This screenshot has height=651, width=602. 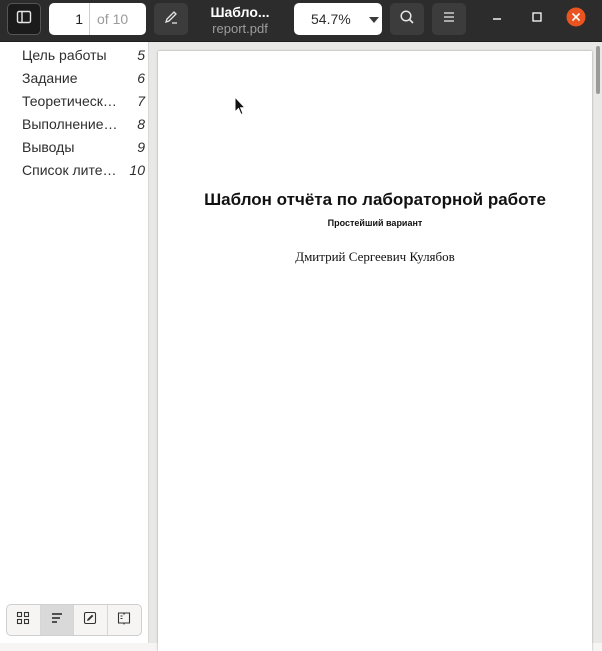 What do you see at coordinates (240, 28) in the screenshot?
I see `document-filename-label: report.pdf` at bounding box center [240, 28].